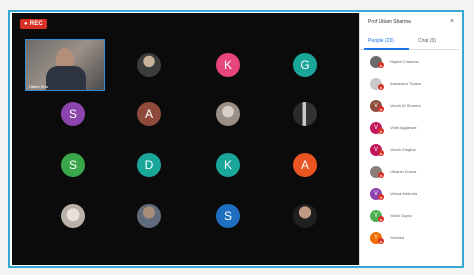  I want to click on tab-people: People (23), so click(381, 41).